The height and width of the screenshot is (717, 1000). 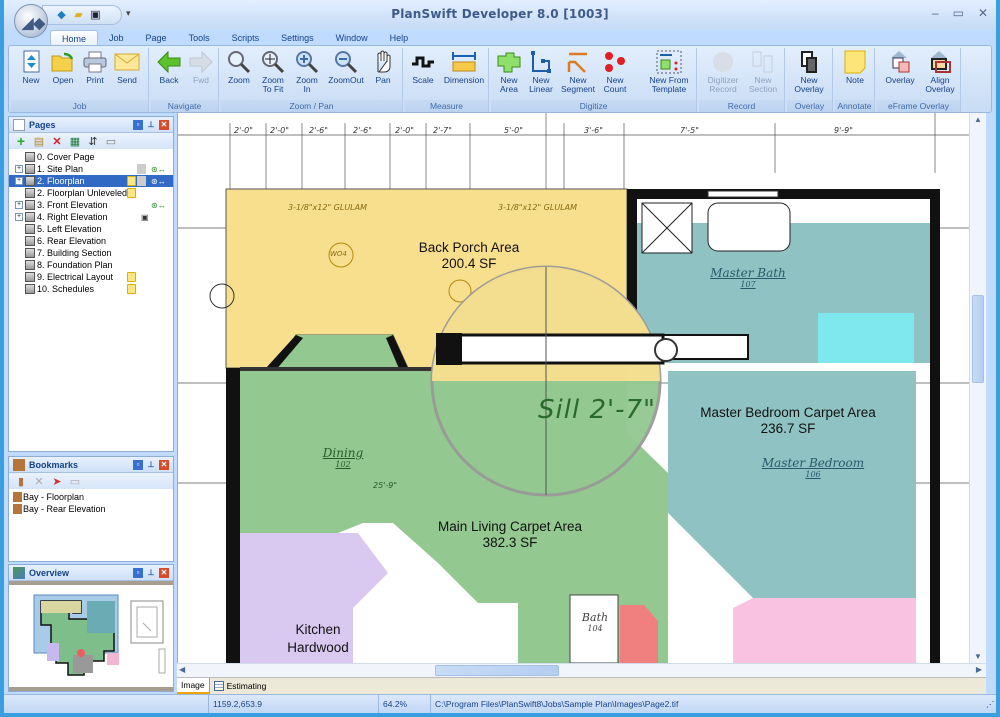 I want to click on bookmark-item: Bay - Floorplan, so click(x=91, y=497).